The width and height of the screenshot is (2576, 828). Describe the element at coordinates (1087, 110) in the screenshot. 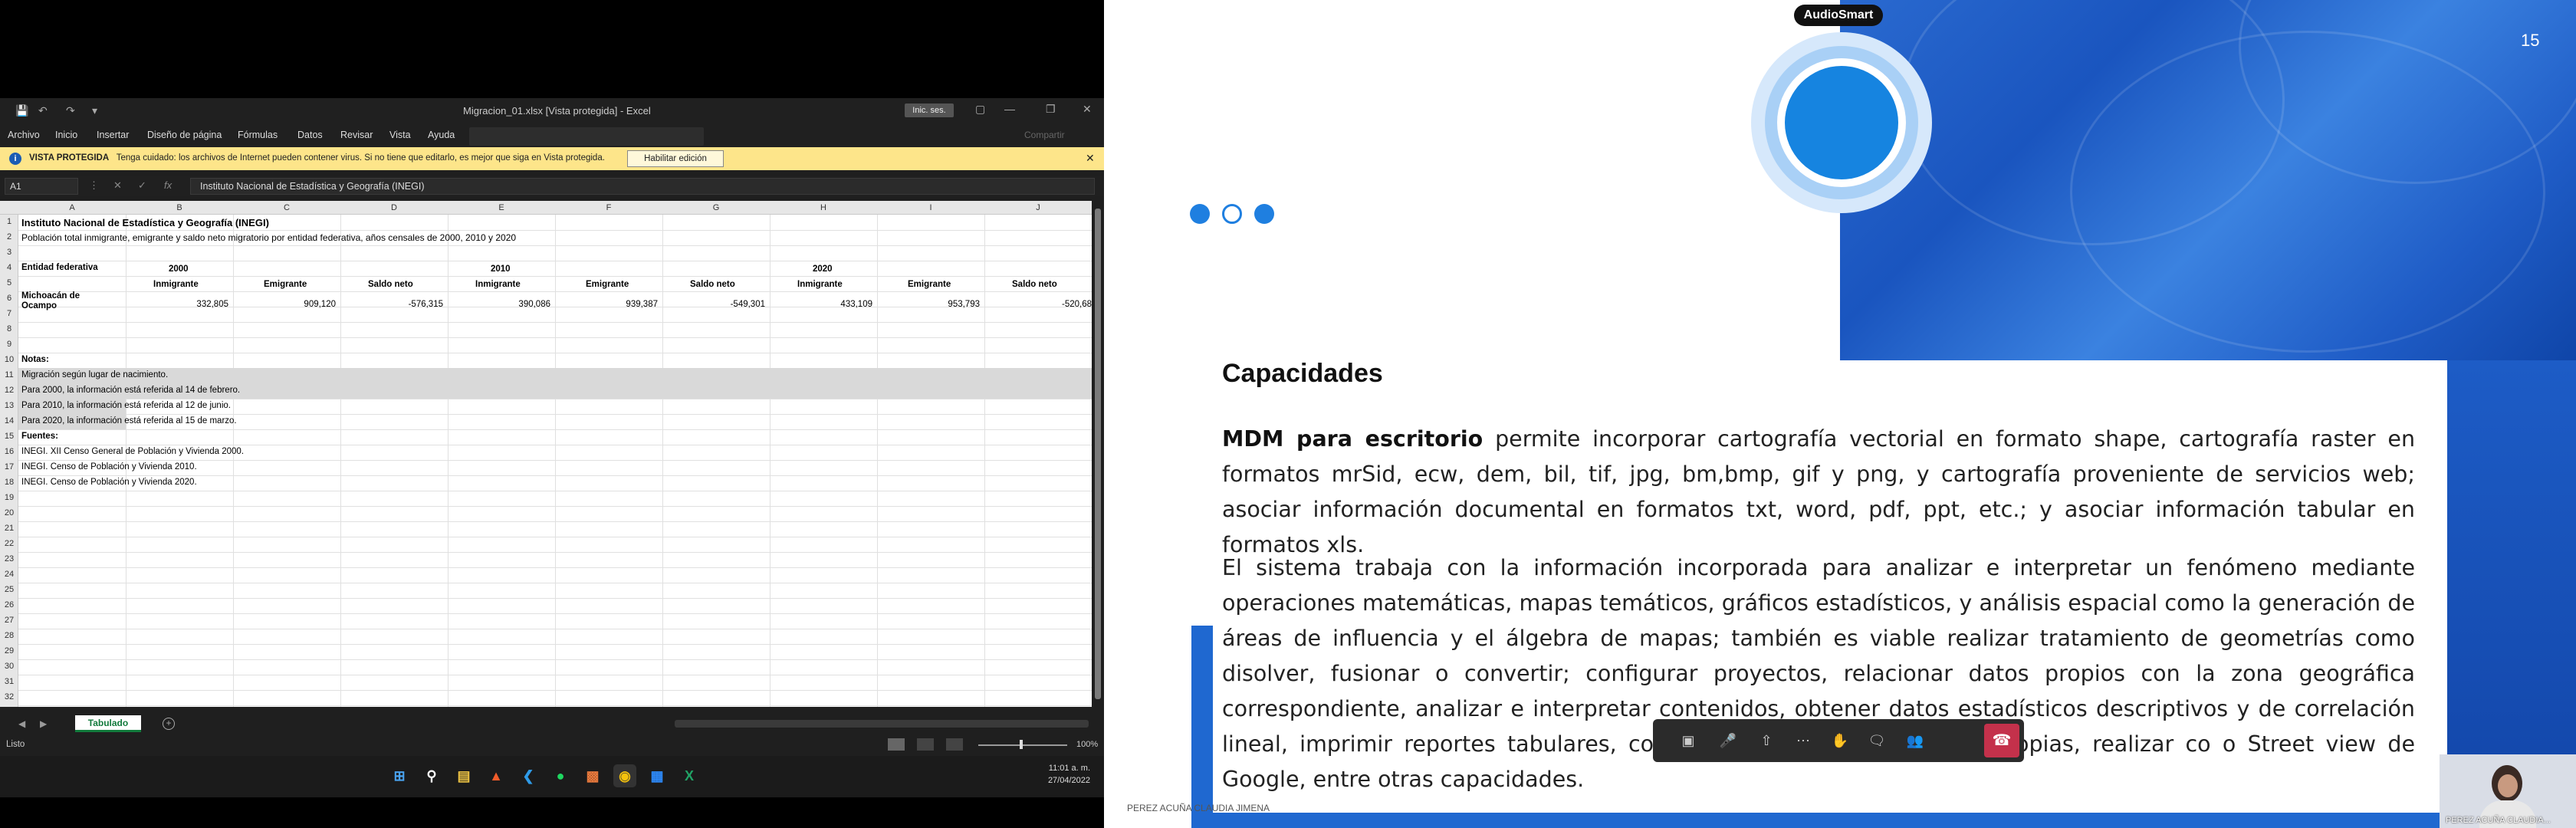

I see `close-icon: ✕` at that location.